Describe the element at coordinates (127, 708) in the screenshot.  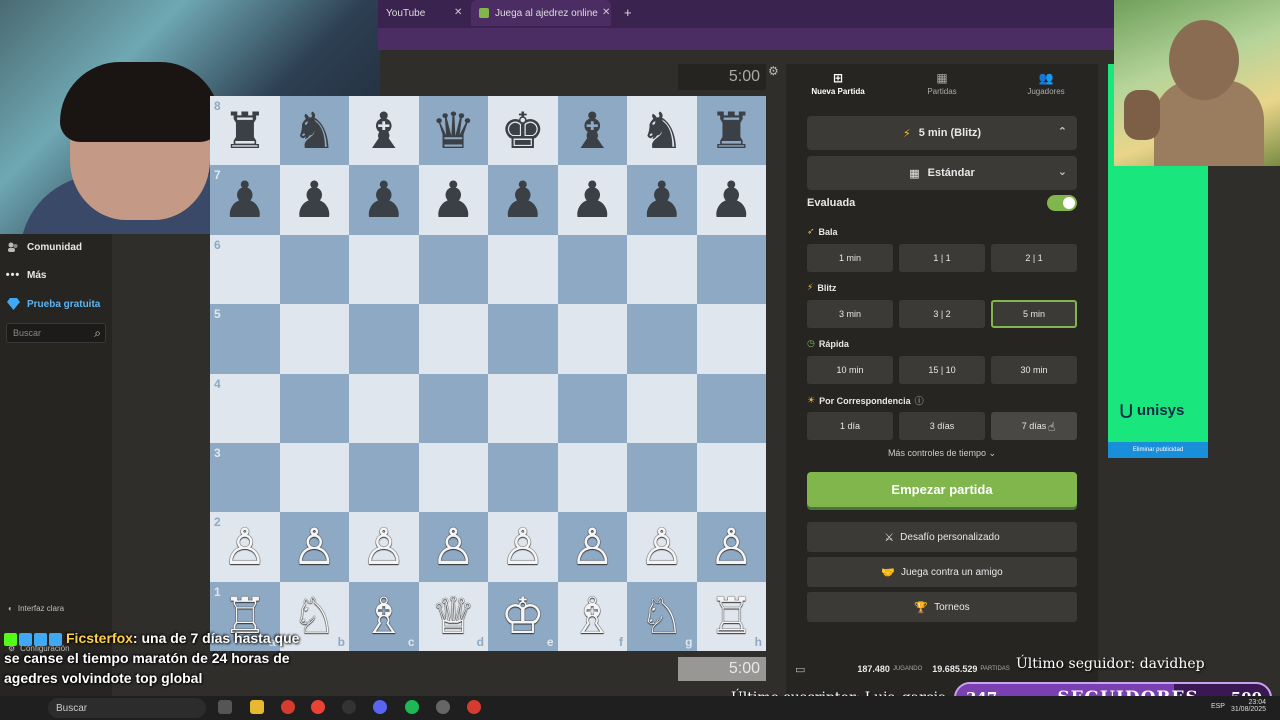
I see `taskbar-search: Buscar` at that location.